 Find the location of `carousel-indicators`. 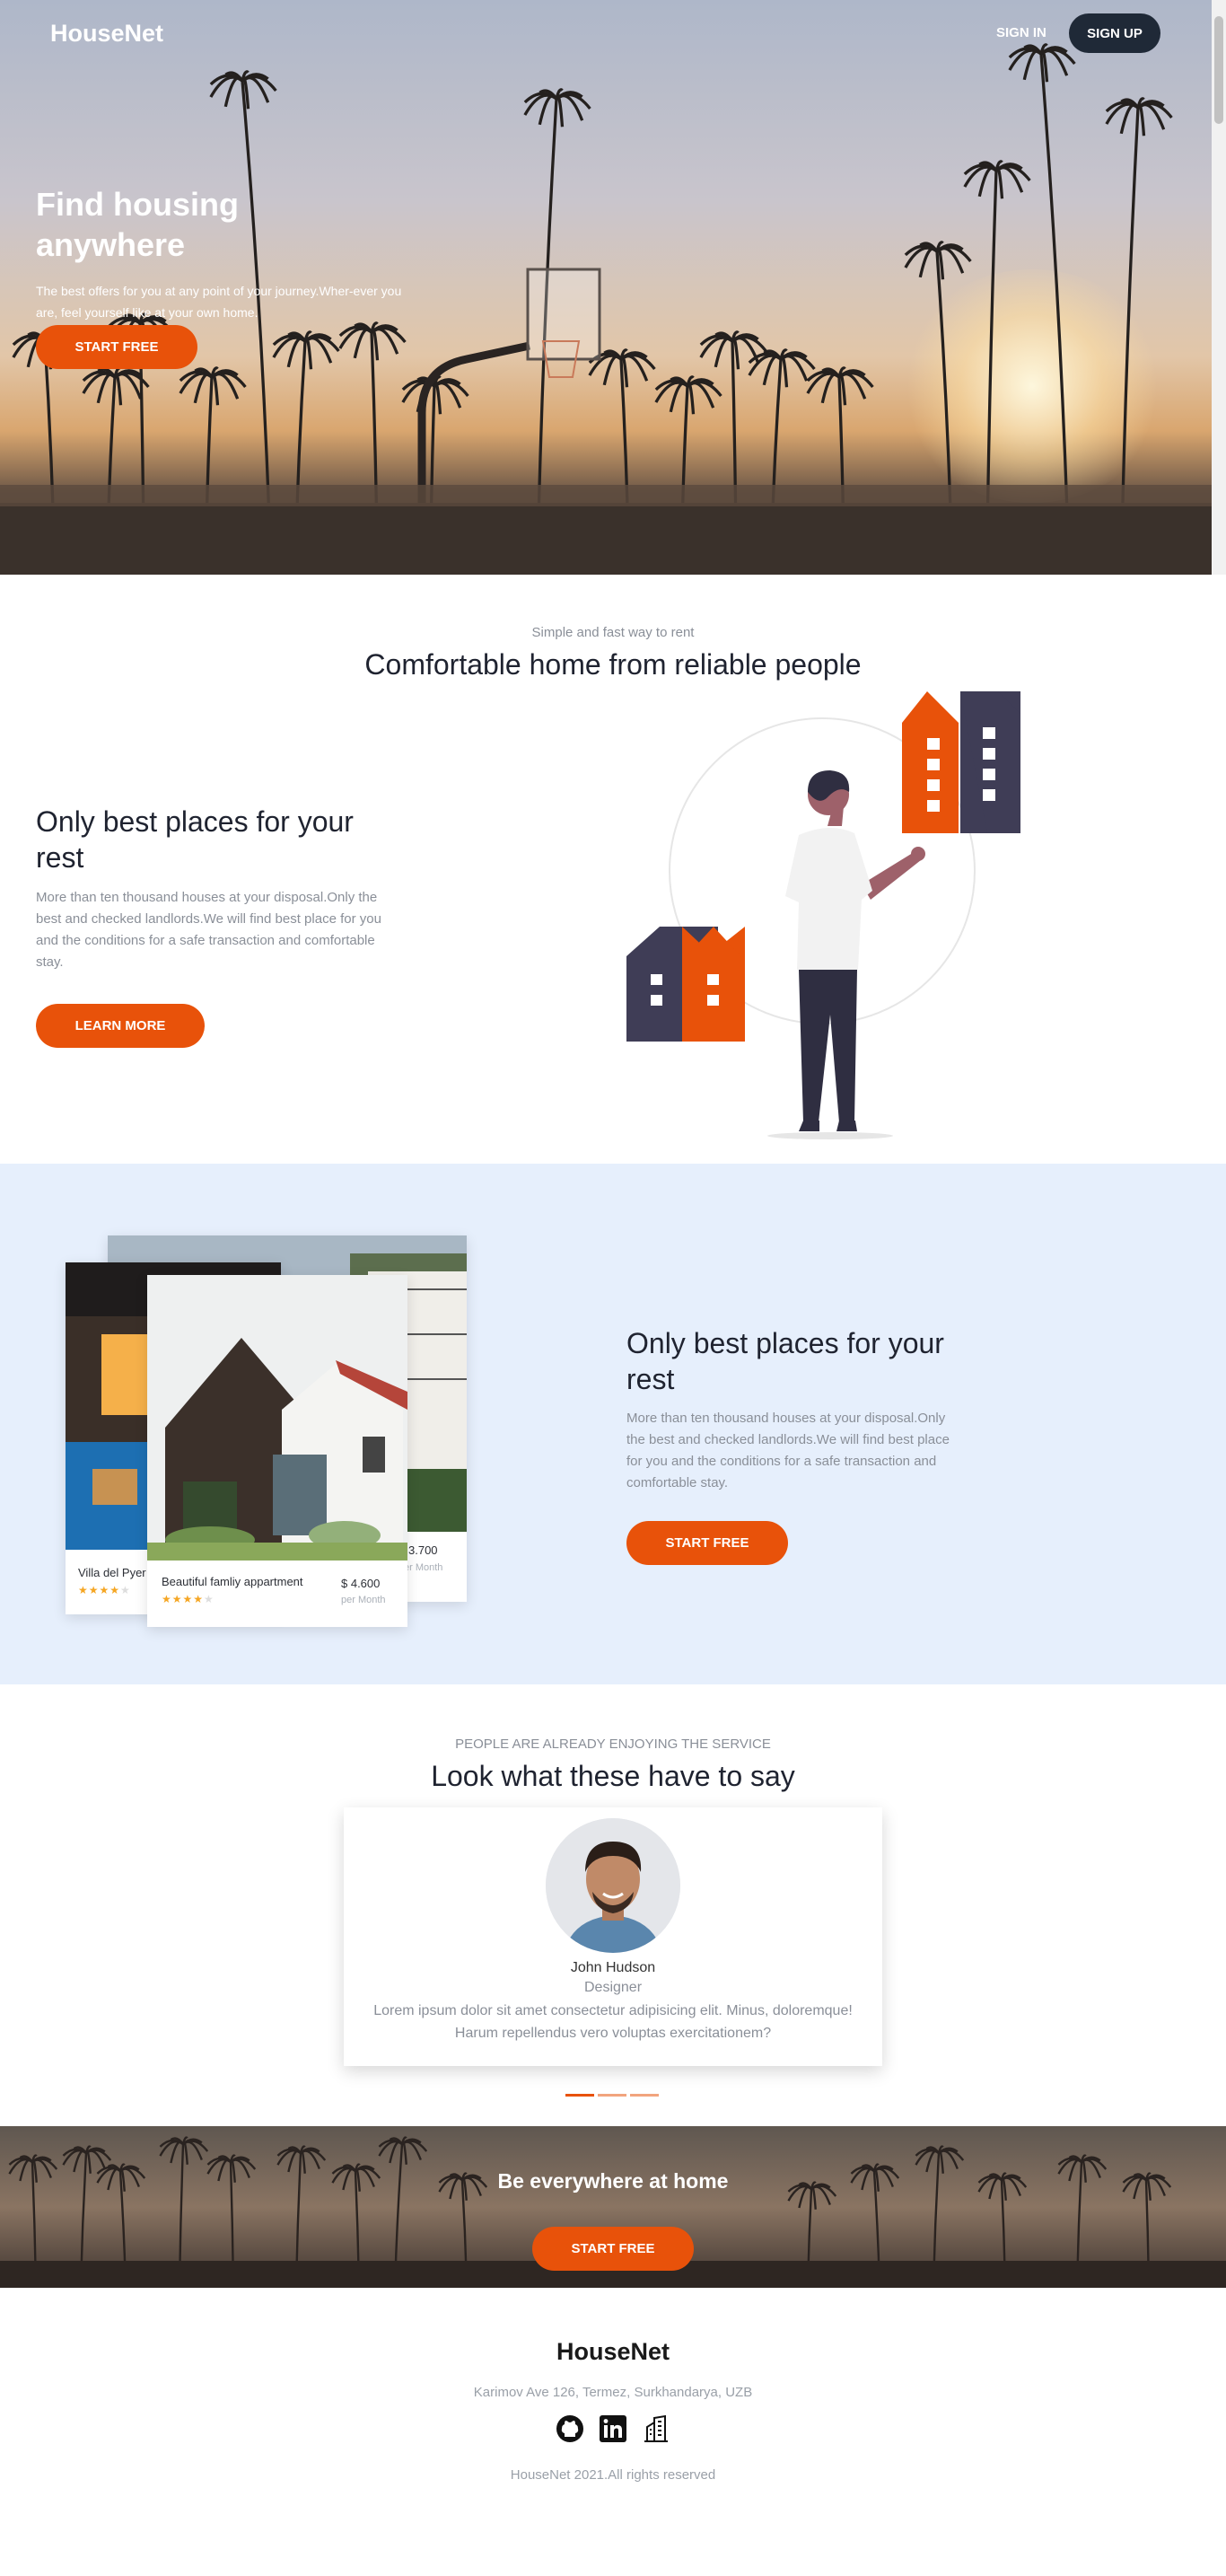

carousel-indicators is located at coordinates (612, 2095).